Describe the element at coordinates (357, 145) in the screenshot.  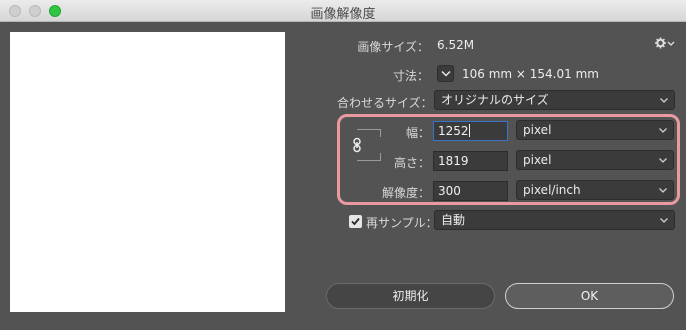
I see `link-icon` at that location.